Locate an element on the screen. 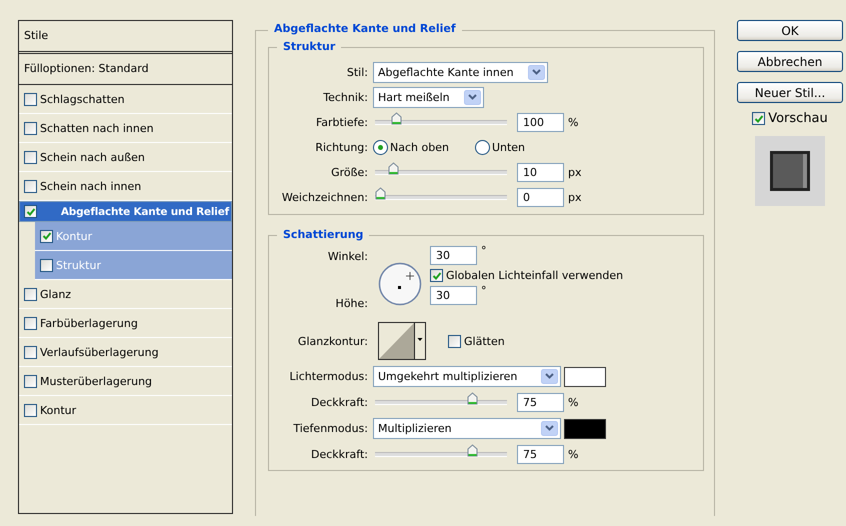  field-label: Technik: is located at coordinates (345, 97).